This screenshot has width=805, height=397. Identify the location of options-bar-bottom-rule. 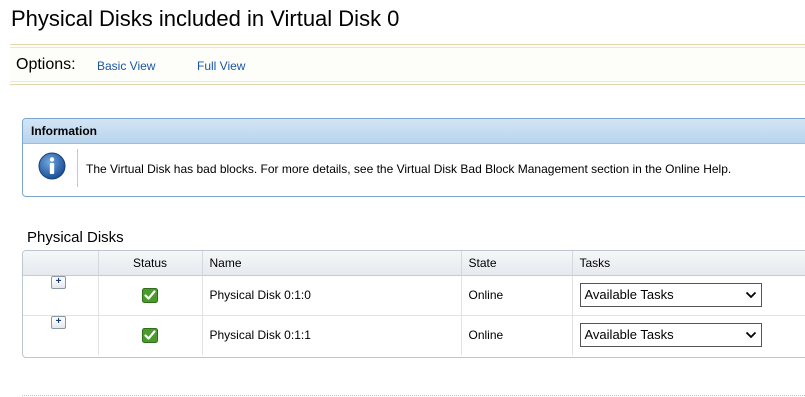
(407, 81).